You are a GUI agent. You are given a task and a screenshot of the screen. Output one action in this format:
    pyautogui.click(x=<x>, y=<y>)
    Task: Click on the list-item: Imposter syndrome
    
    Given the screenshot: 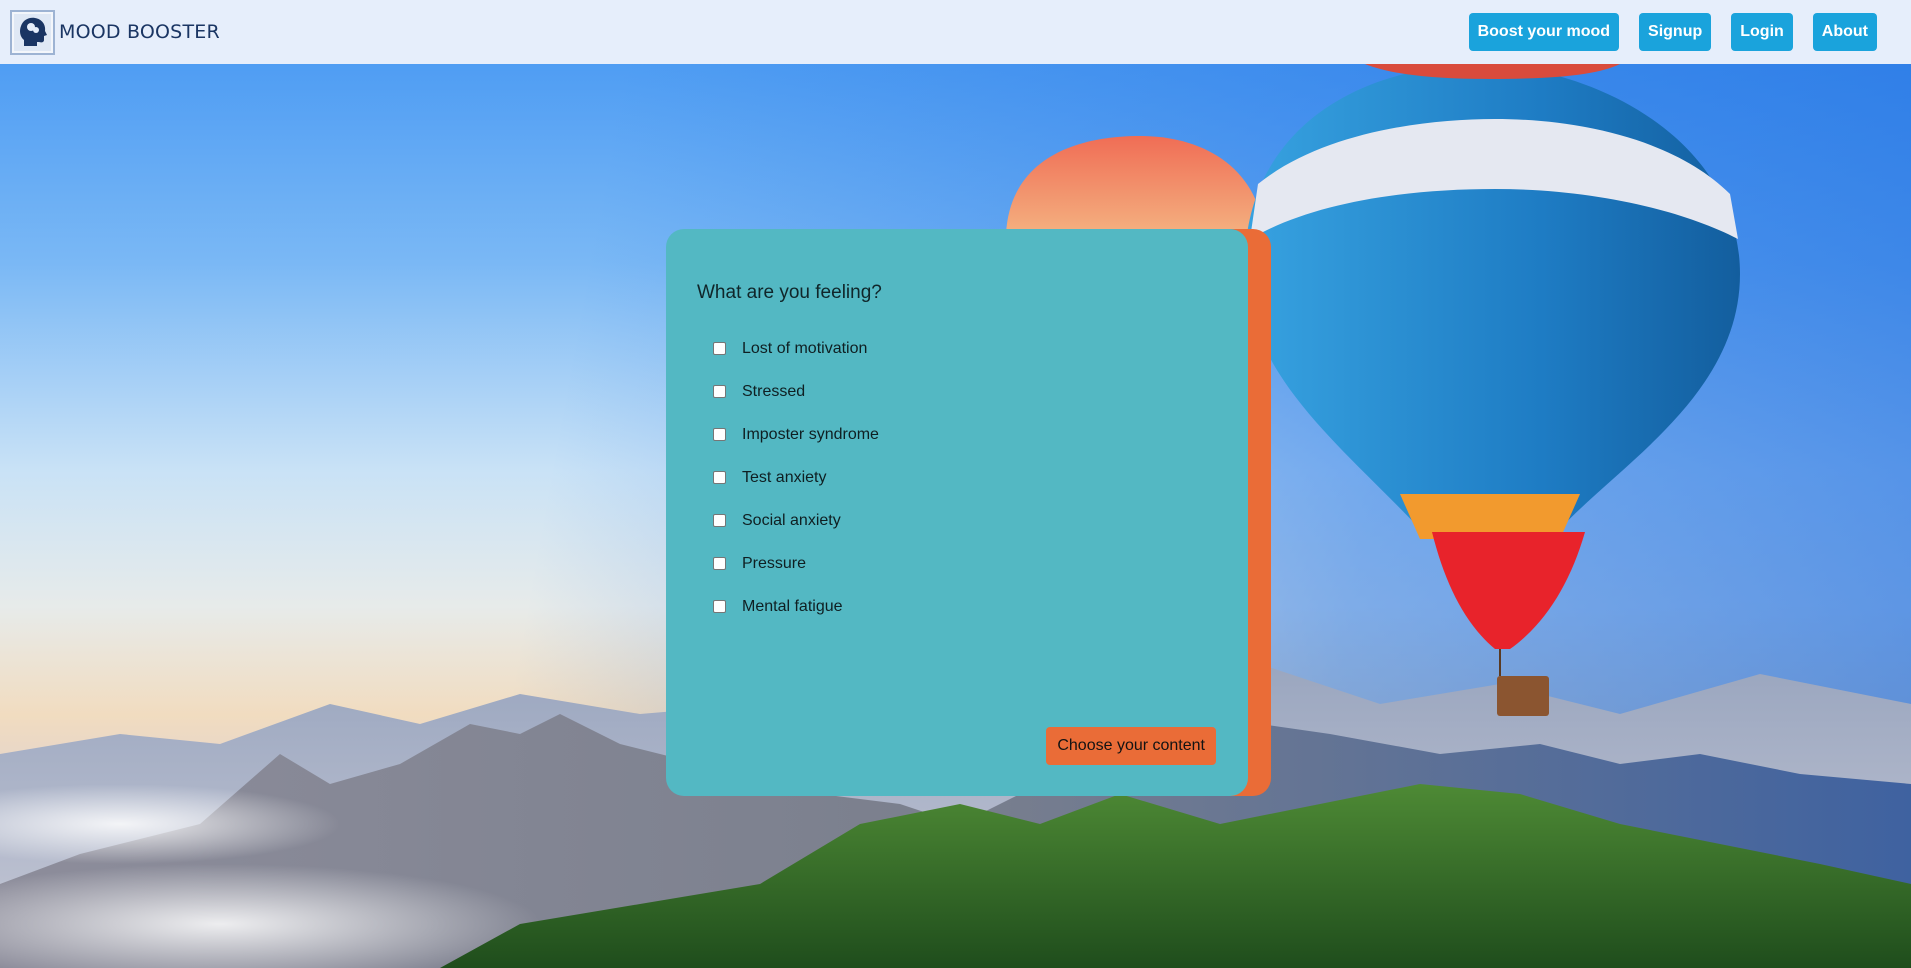 What is the action you would take?
    pyautogui.click(x=957, y=434)
    